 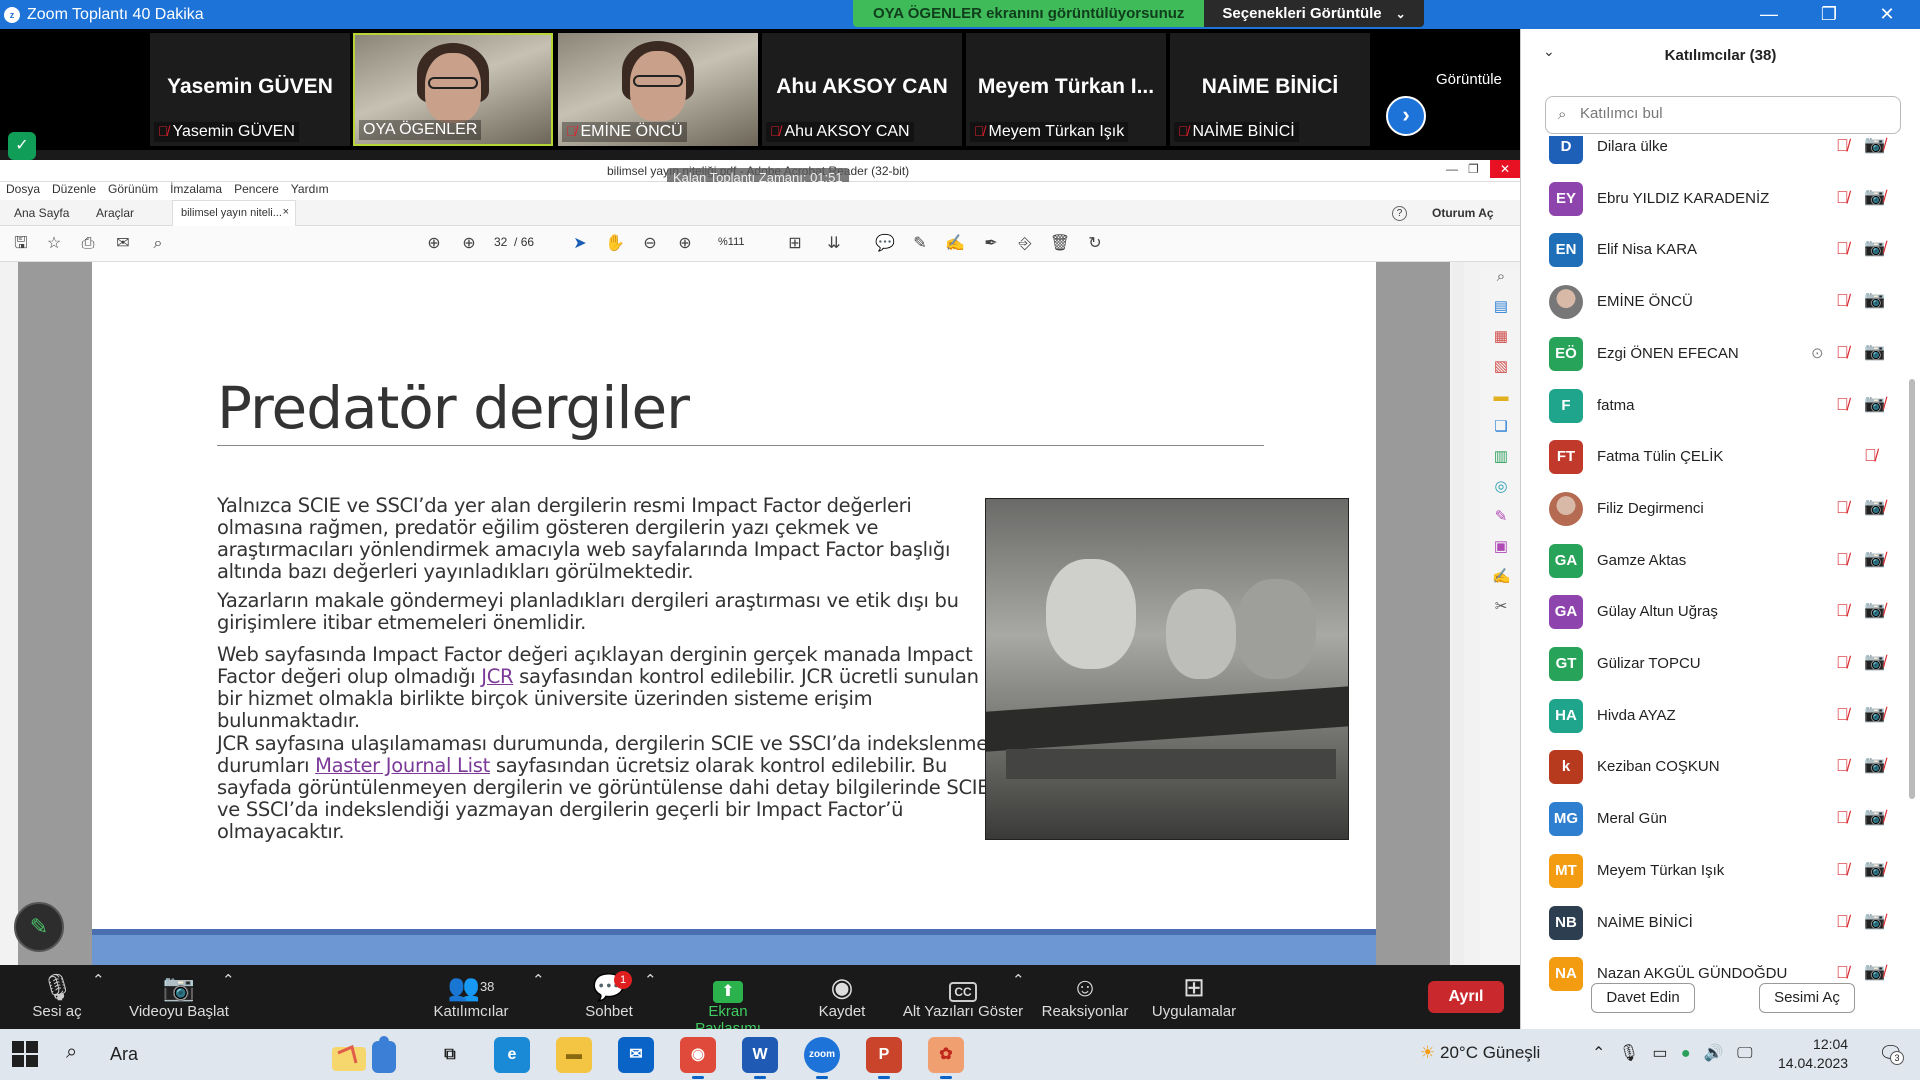 I want to click on show-captions-button: CC Alt Yazıları Göster, so click(x=963, y=995).